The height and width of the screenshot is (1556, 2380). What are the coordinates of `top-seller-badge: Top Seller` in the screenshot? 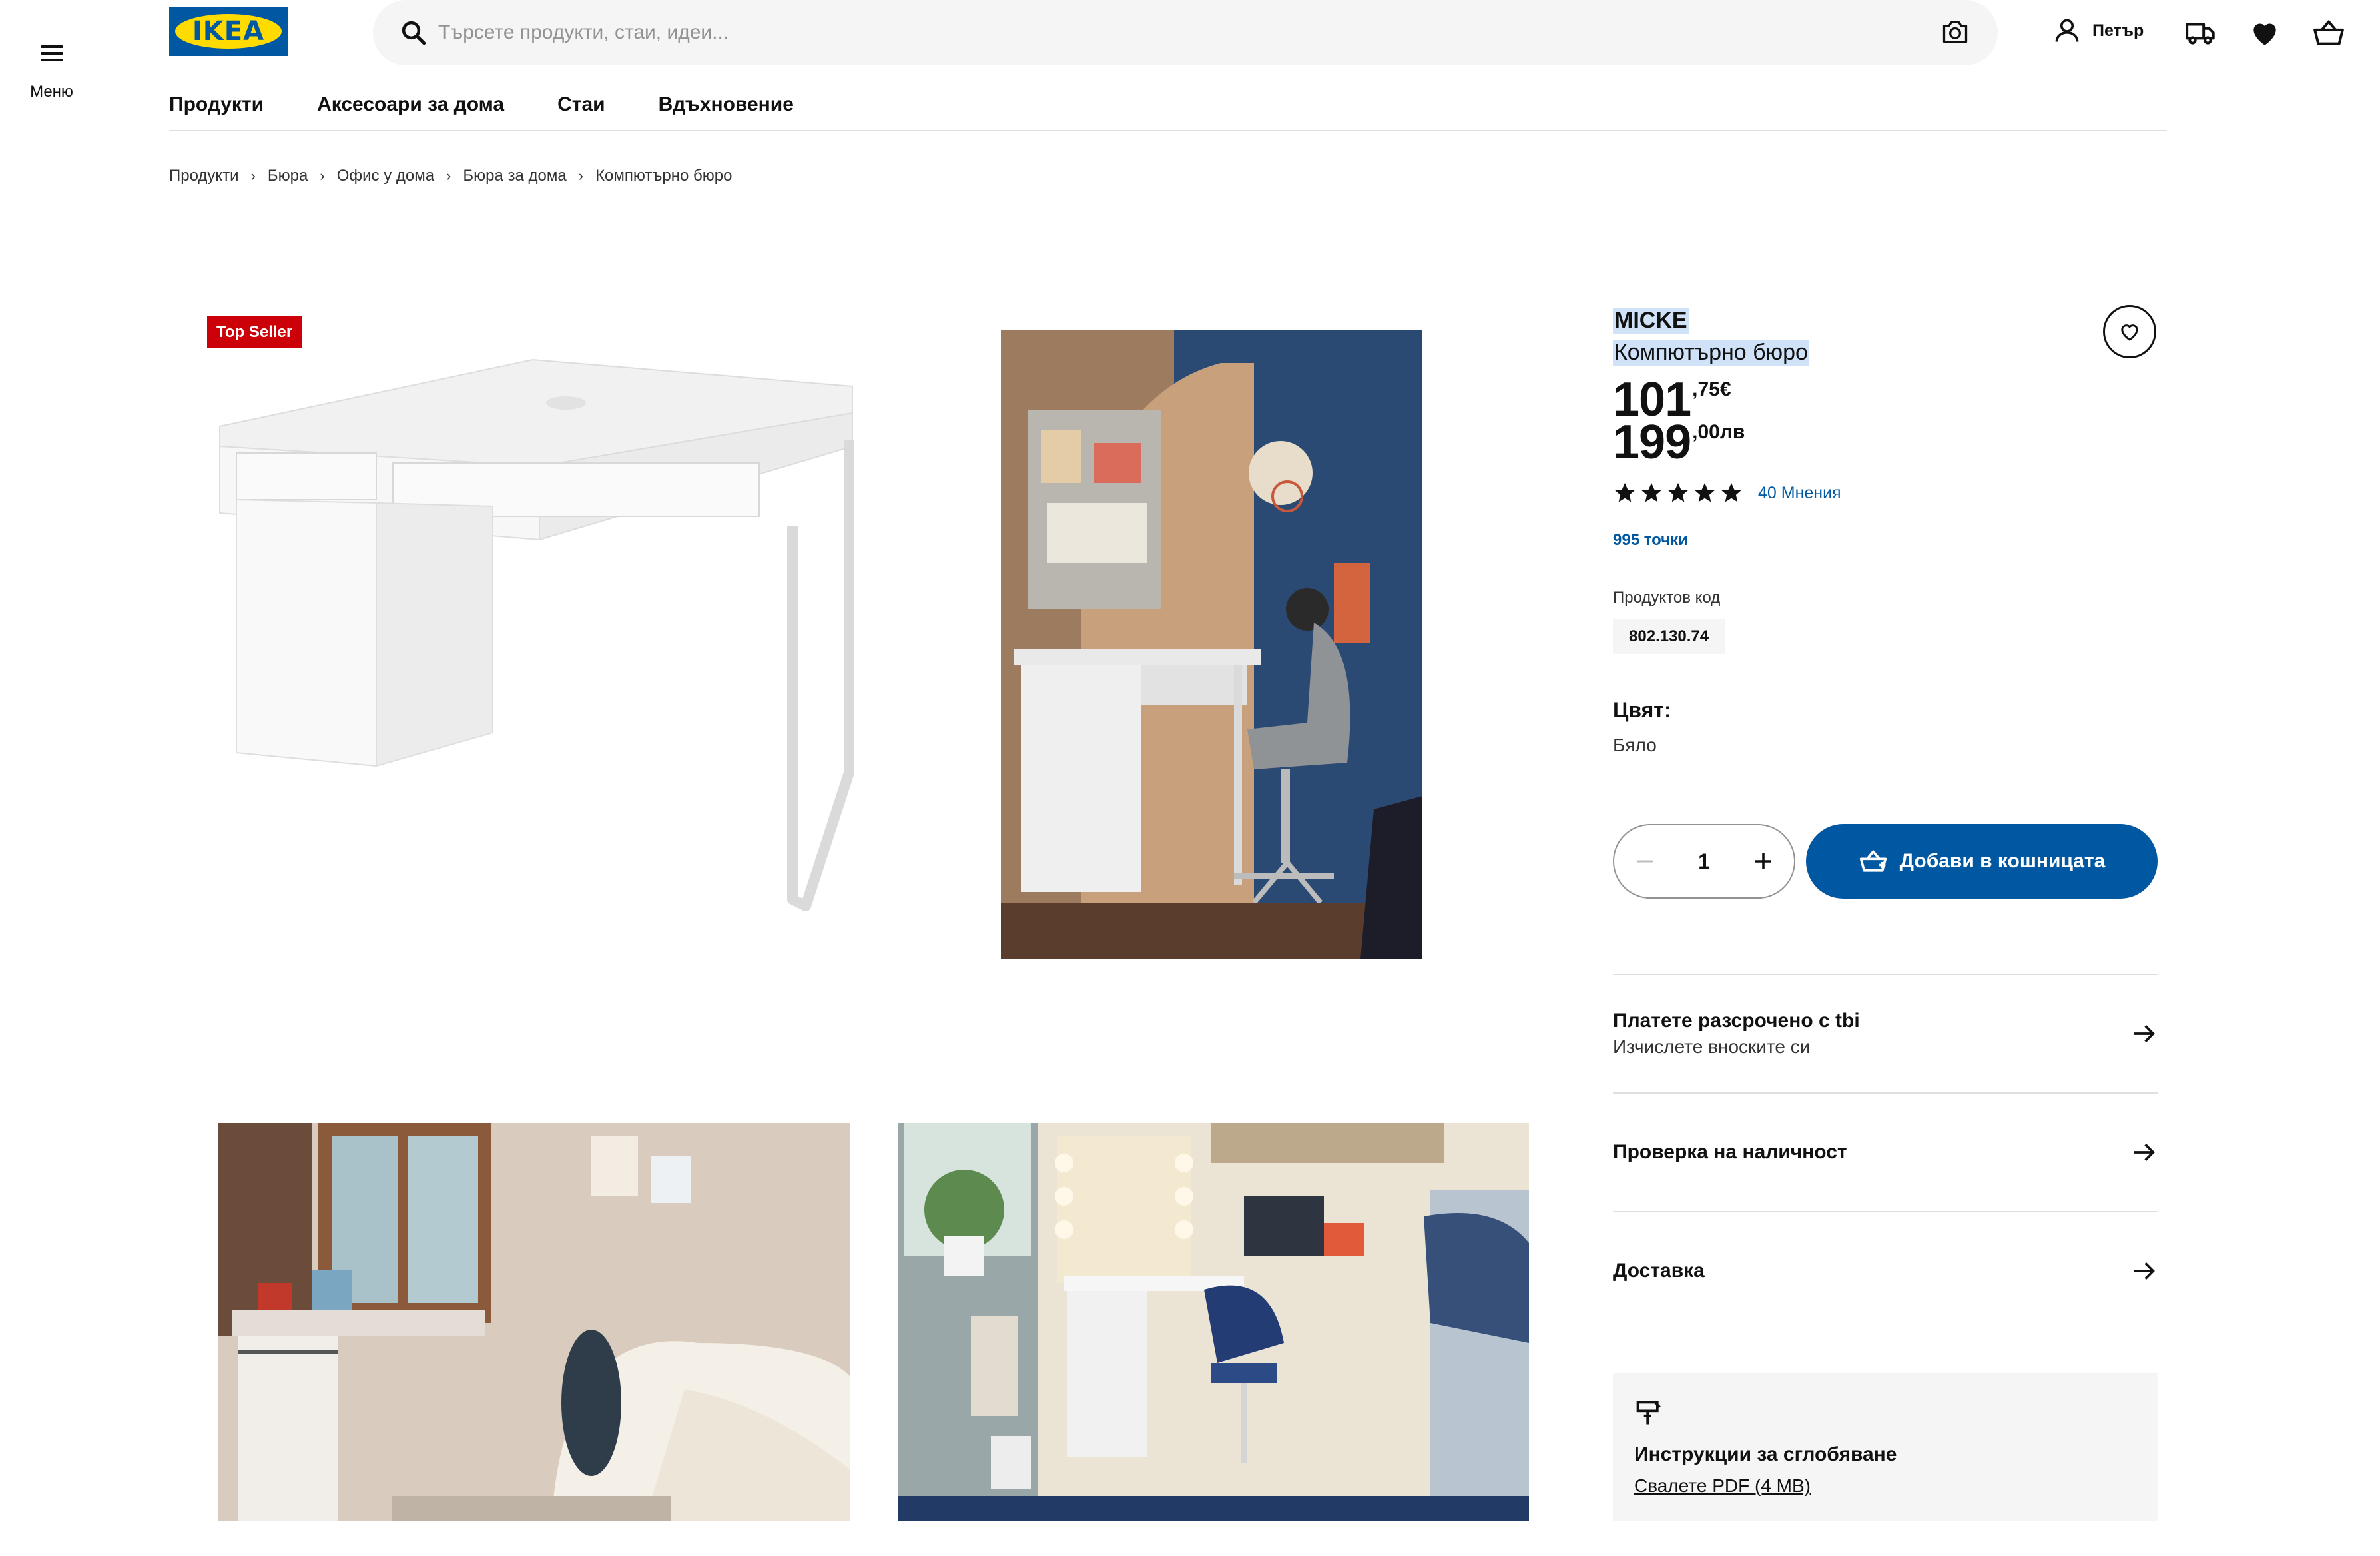 It's located at (255, 332).